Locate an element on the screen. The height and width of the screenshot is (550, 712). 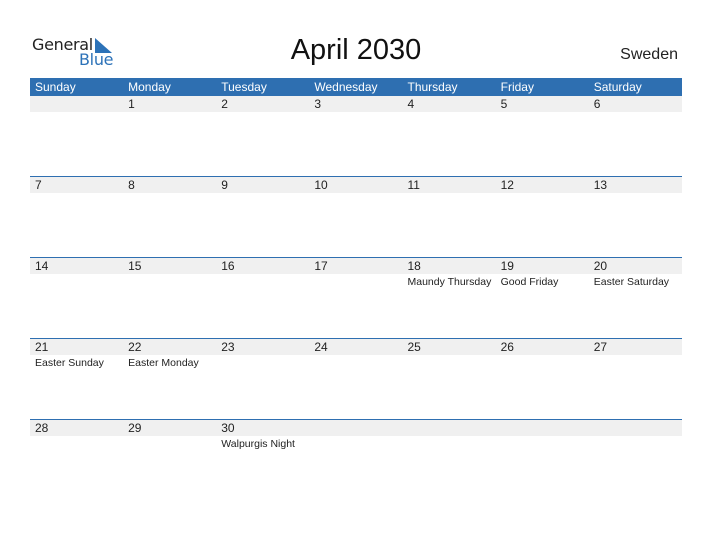
day-number: 13 is located at coordinates (600, 185).